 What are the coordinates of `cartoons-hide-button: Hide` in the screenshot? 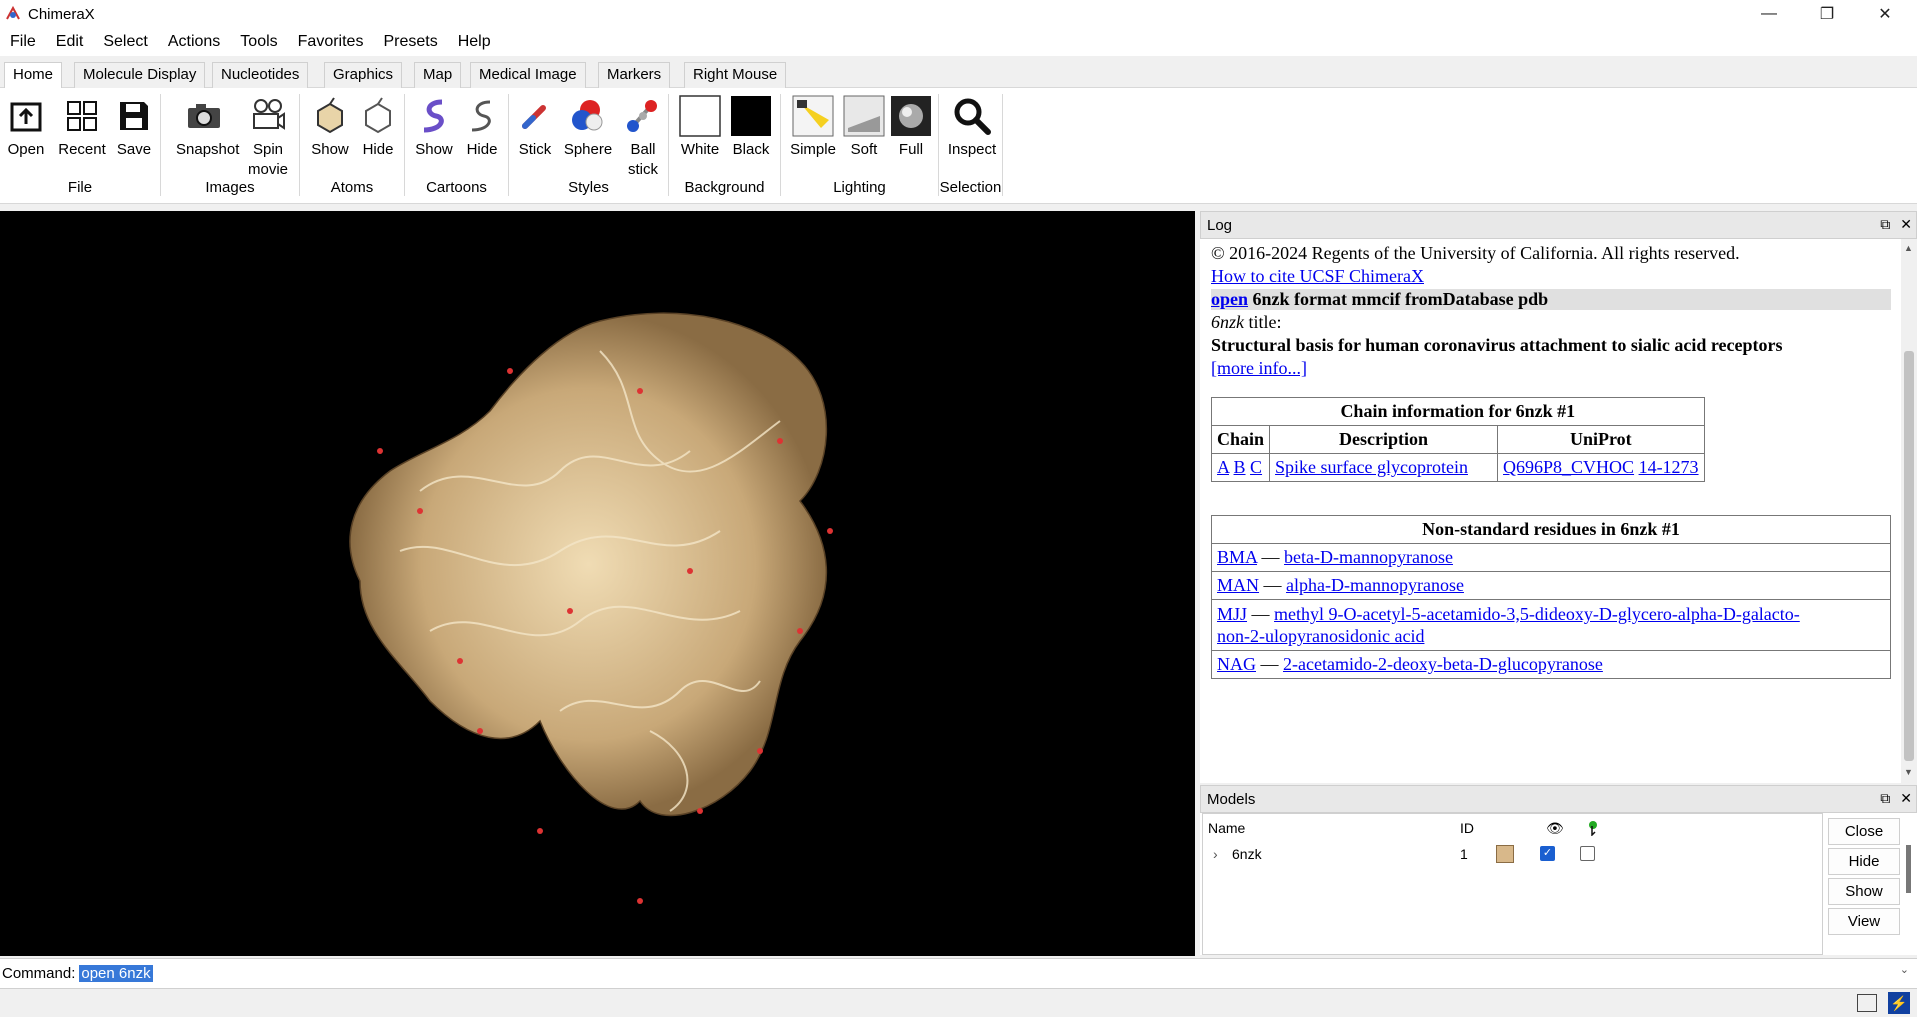 It's located at (482, 127).